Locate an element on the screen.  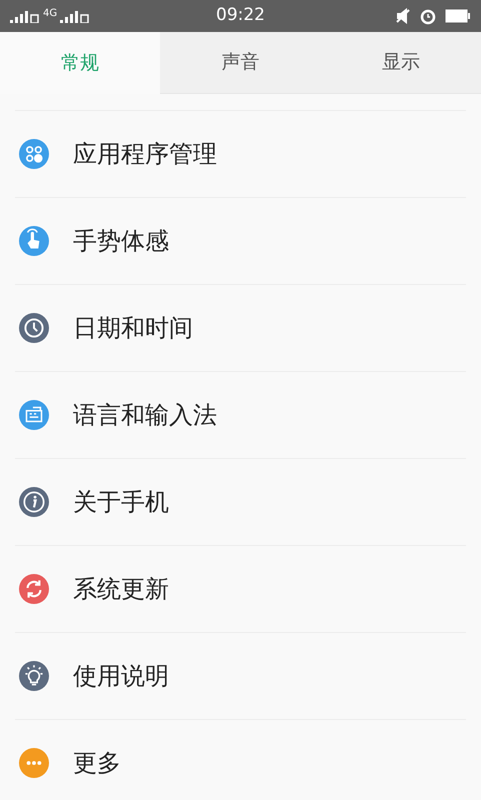
settings-item: 应用程序管理 is located at coordinates (240, 154).